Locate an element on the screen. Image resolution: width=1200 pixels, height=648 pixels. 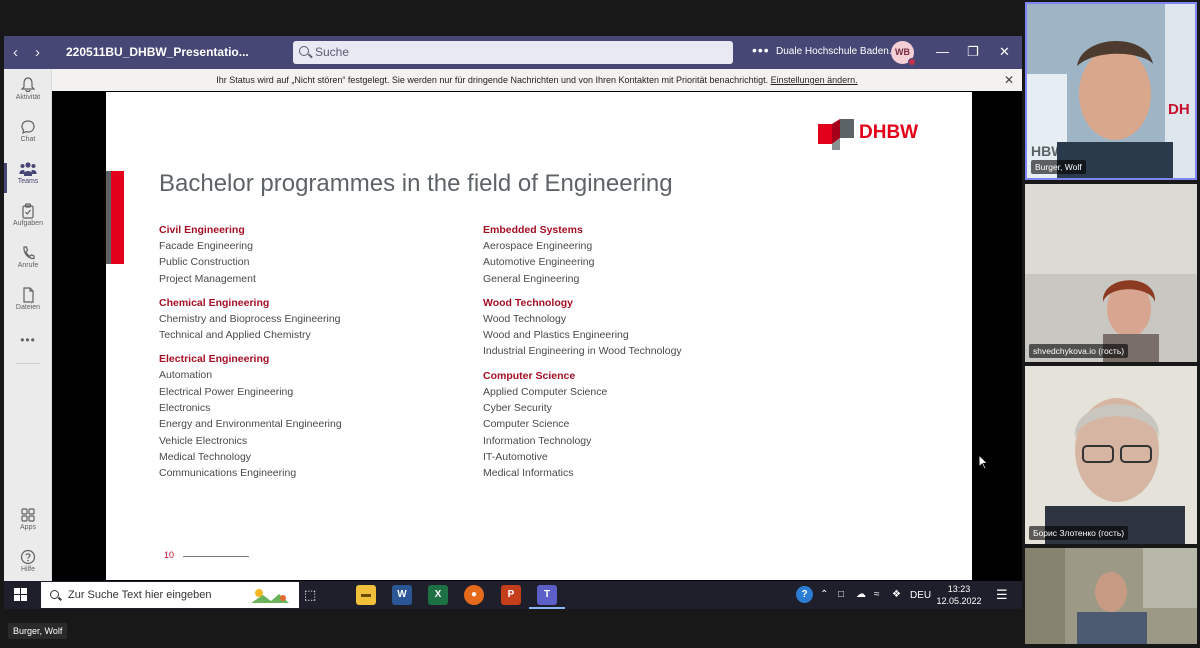
programme-heading: Wood Technology is located at coordinates (528, 302).